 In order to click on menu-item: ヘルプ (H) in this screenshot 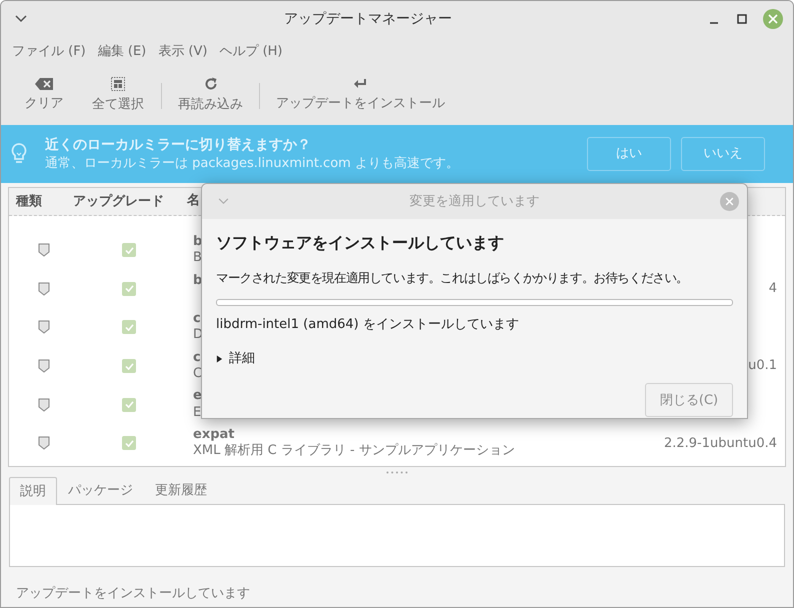, I will do `click(251, 52)`.